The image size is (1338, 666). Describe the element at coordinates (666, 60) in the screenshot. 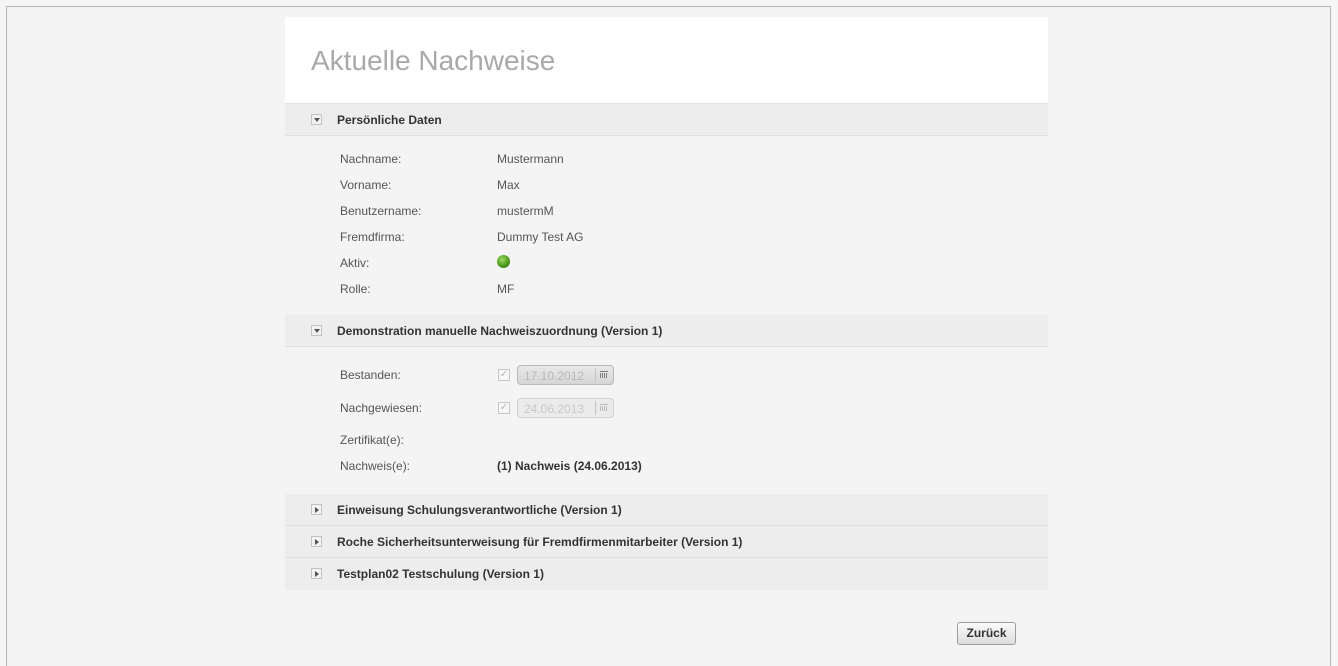

I see `page-header: Aktuelle Nachweise` at that location.